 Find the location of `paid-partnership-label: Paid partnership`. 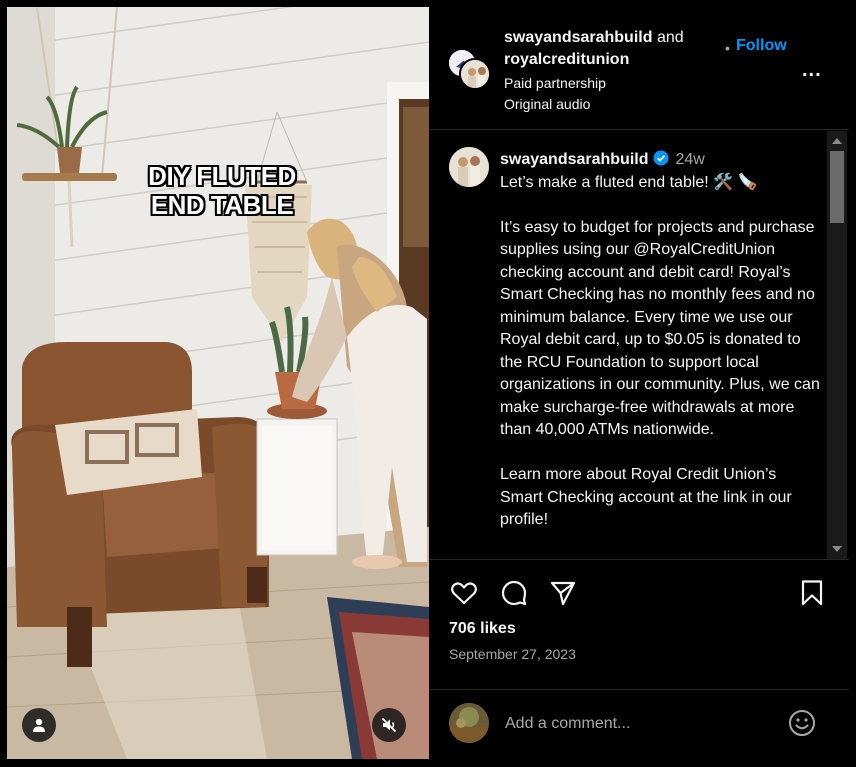

paid-partnership-label: Paid partnership is located at coordinates (555, 83).